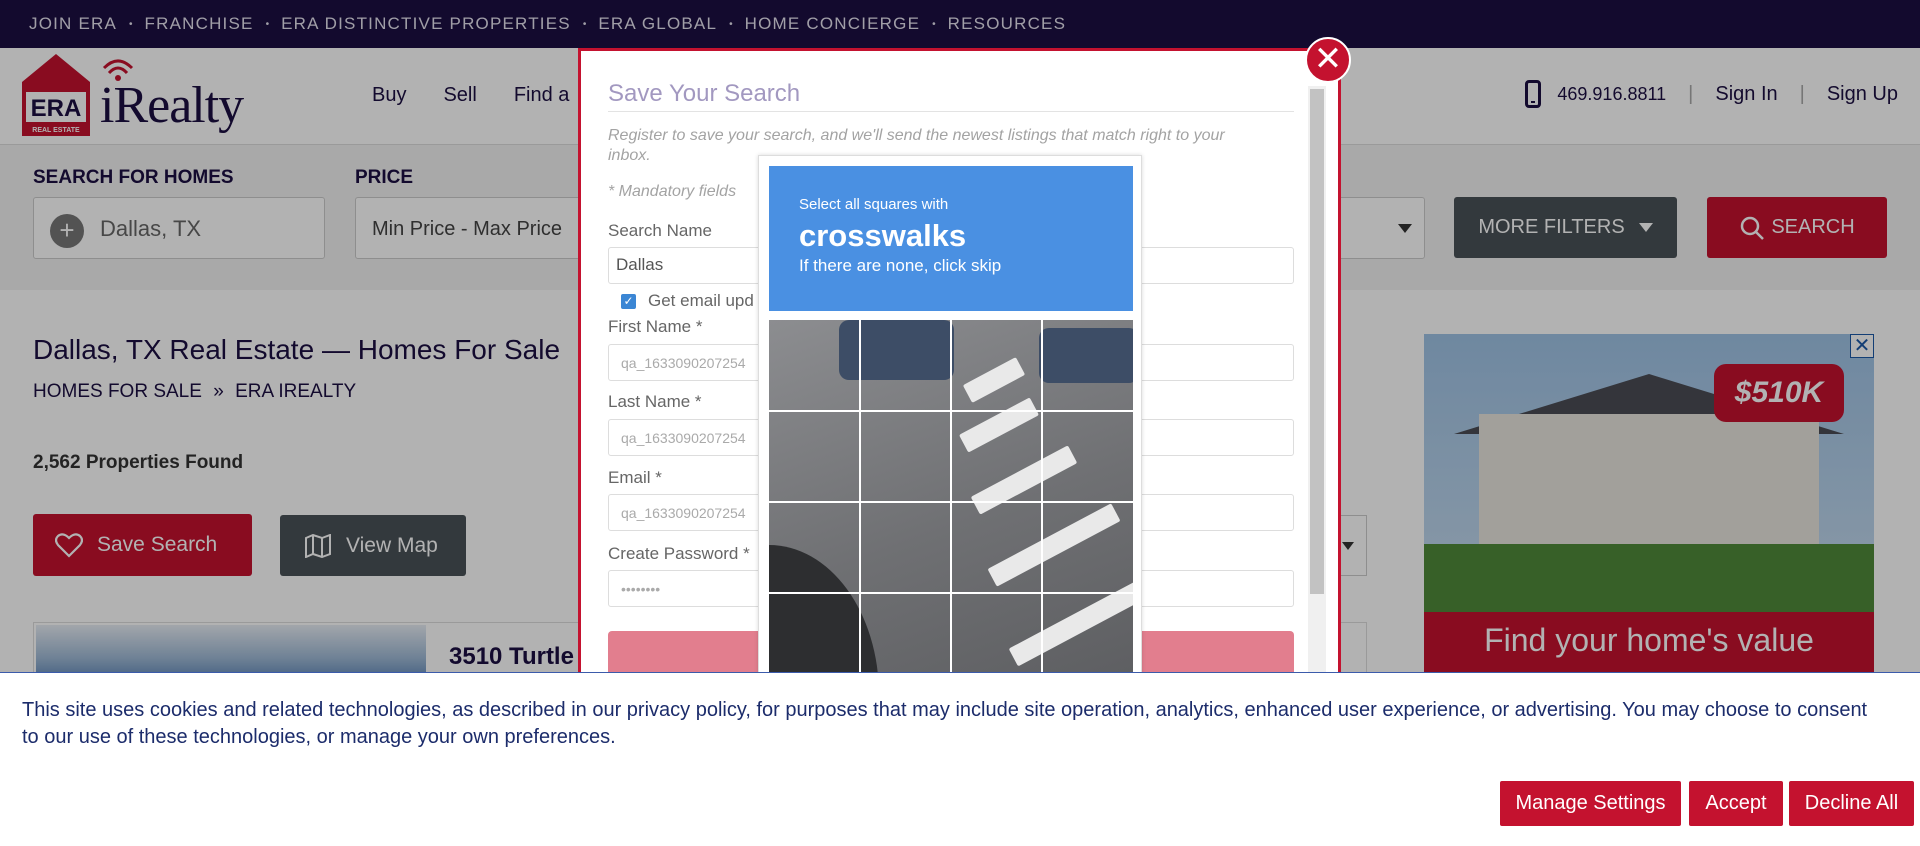 Image resolution: width=1920 pixels, height=846 pixels. What do you see at coordinates (1328, 60) in the screenshot?
I see `modal-close-button: ✕` at bounding box center [1328, 60].